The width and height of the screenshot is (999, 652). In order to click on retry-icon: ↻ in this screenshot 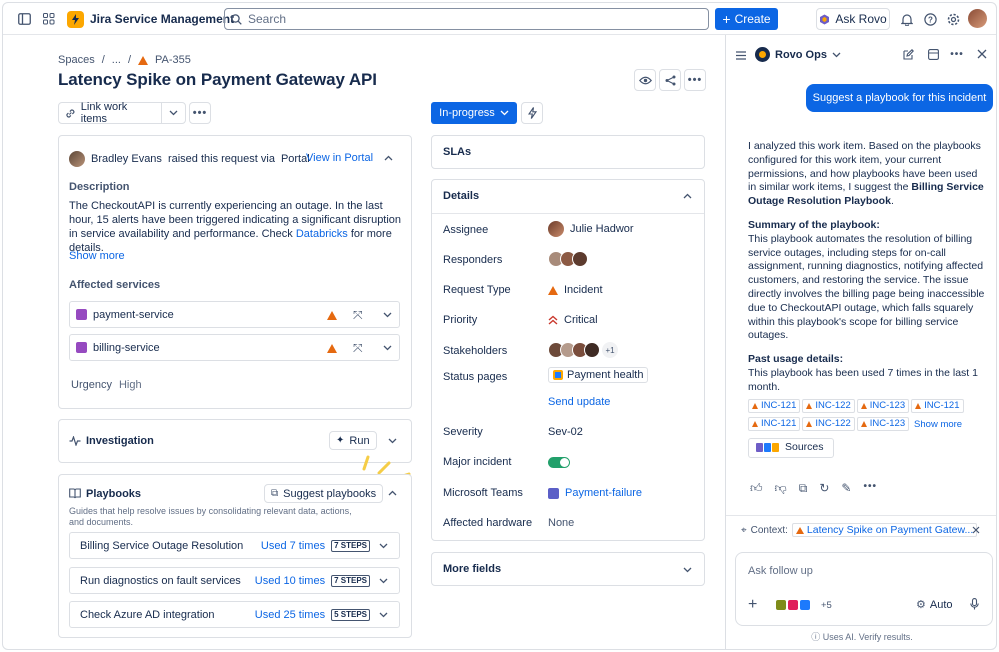, I will do `click(824, 488)`.